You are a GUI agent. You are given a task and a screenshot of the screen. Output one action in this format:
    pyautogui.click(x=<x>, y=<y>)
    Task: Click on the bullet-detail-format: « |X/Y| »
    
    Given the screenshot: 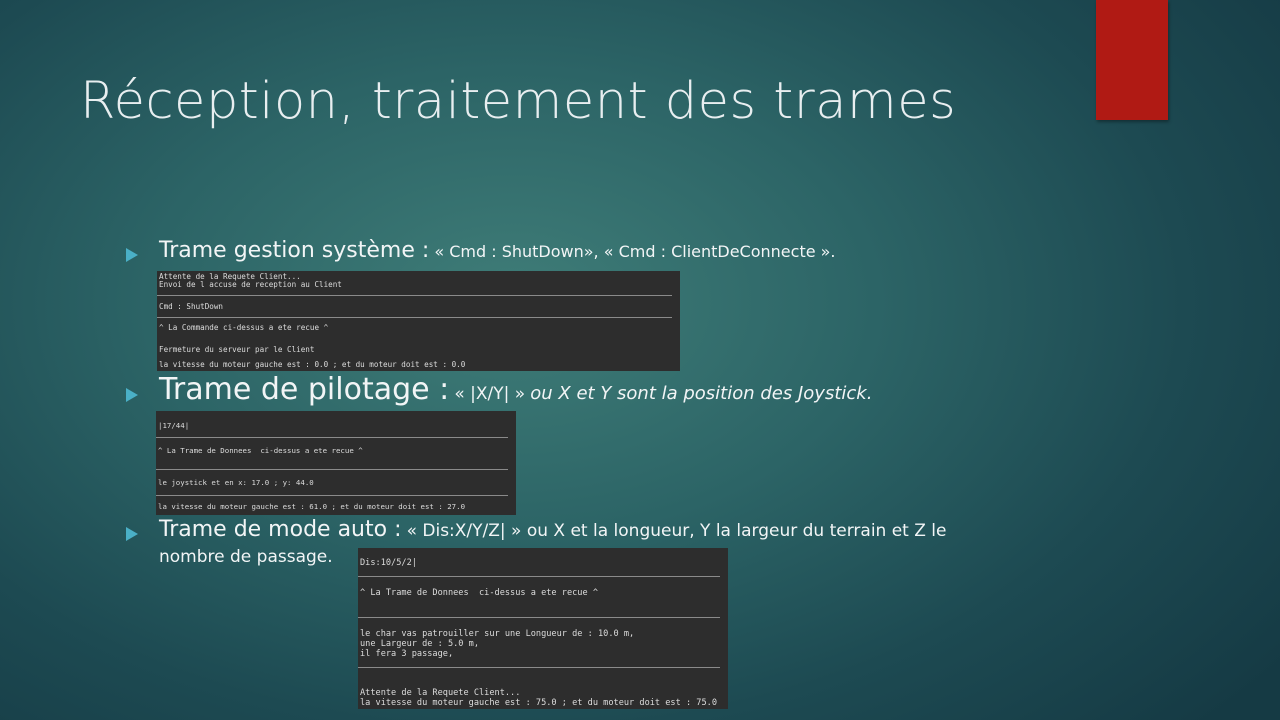 What is the action you would take?
    pyautogui.click(x=490, y=394)
    